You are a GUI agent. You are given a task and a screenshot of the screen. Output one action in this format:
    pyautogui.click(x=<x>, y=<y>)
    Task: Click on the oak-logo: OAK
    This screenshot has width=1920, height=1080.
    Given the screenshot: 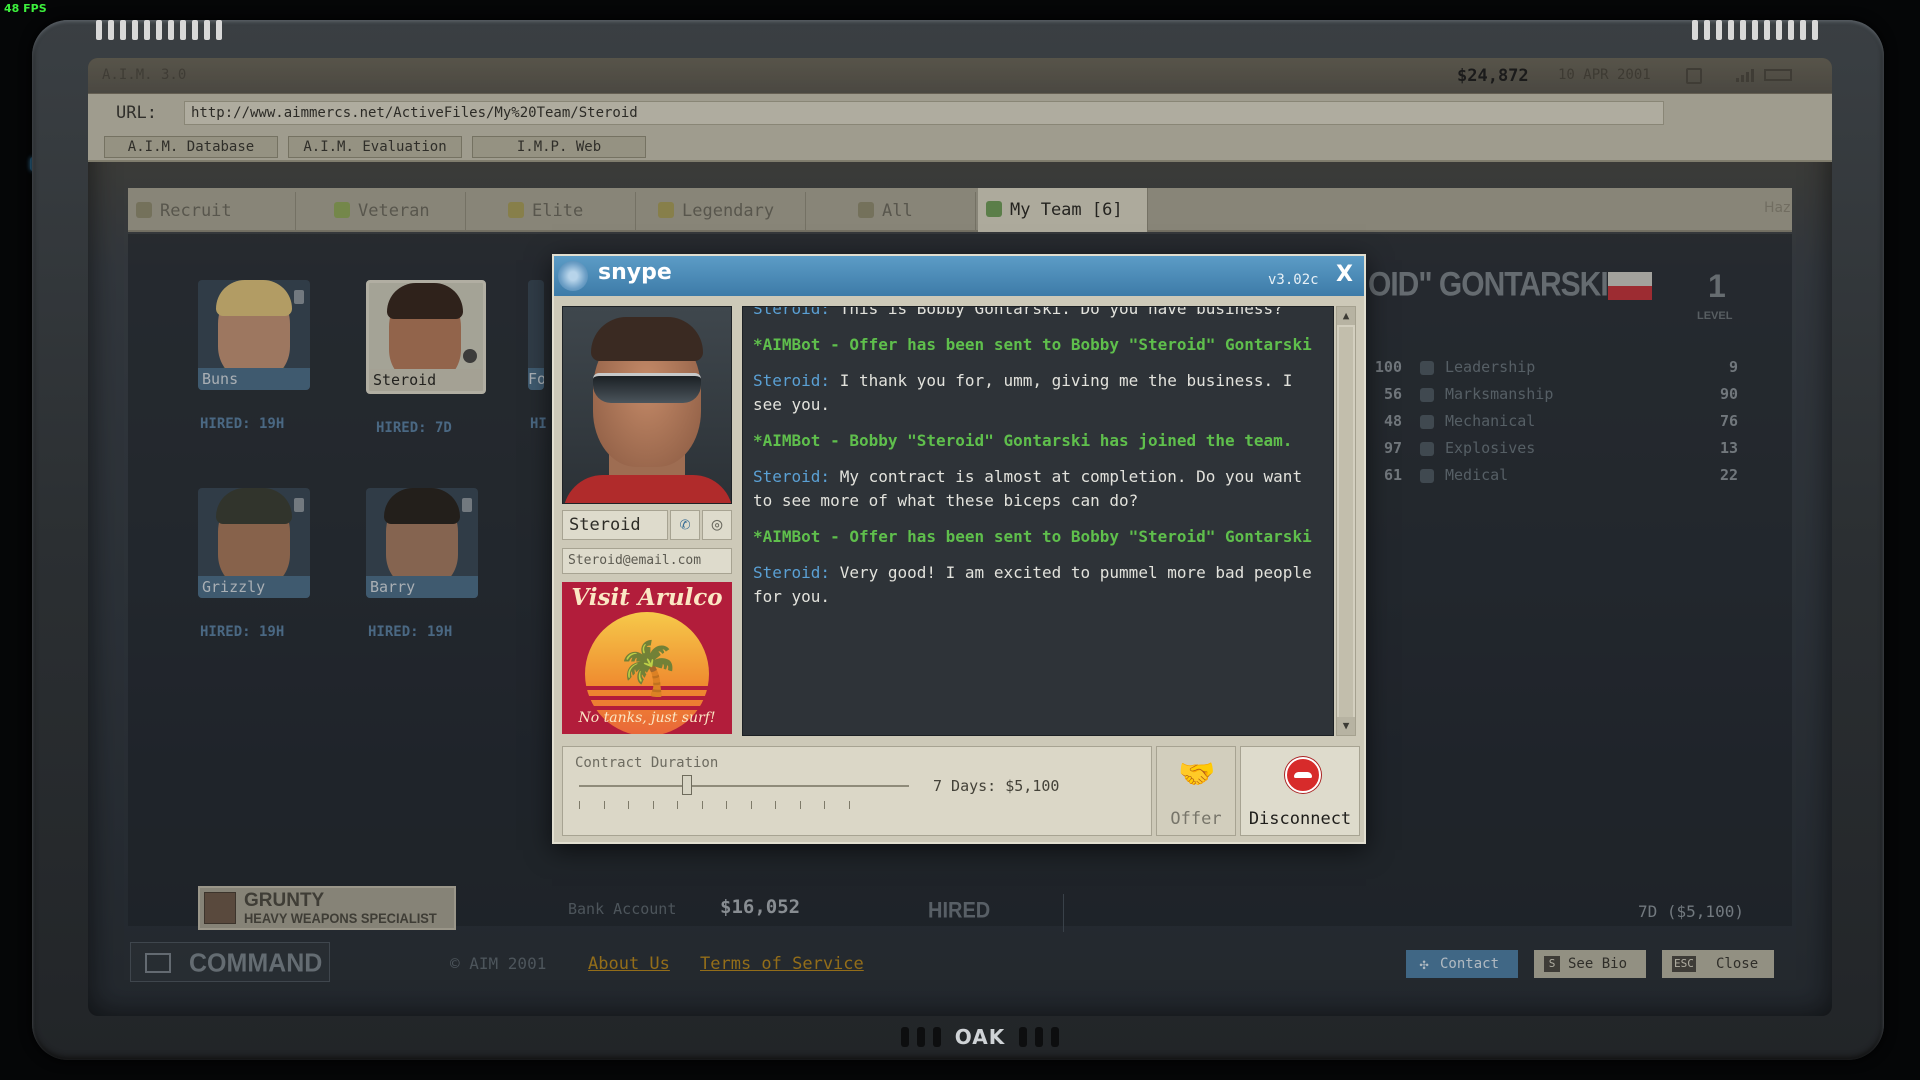 What is the action you would take?
    pyautogui.click(x=980, y=1037)
    